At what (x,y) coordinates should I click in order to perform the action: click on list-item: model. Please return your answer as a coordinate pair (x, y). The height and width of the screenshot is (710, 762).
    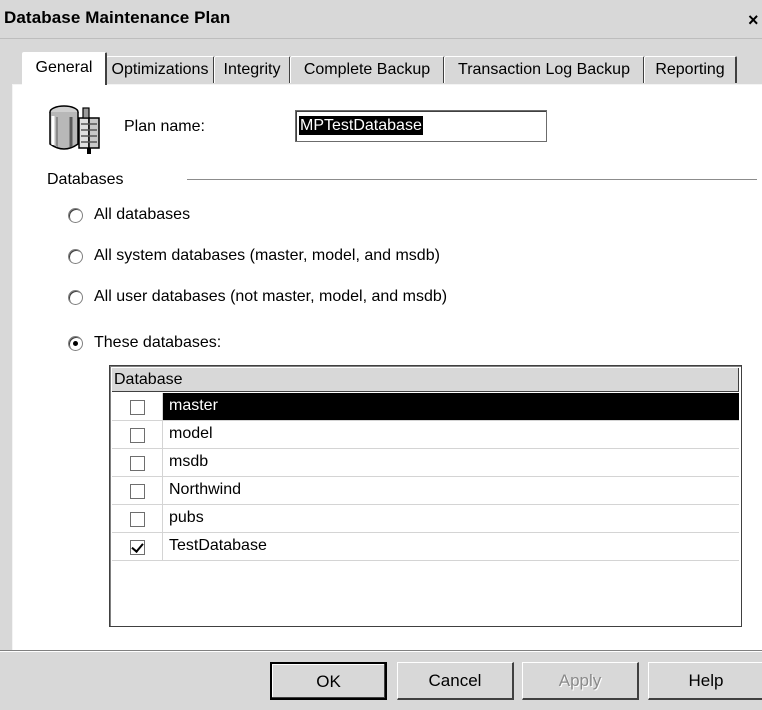
    Looking at the image, I should click on (425, 435).